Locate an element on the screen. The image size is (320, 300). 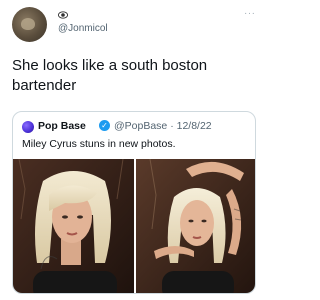
eye-icon is located at coordinates (63, 15).